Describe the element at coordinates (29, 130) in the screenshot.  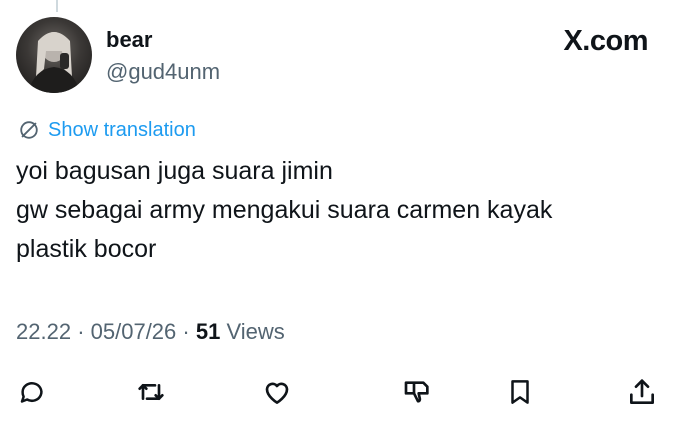
I see `translate-icon` at that location.